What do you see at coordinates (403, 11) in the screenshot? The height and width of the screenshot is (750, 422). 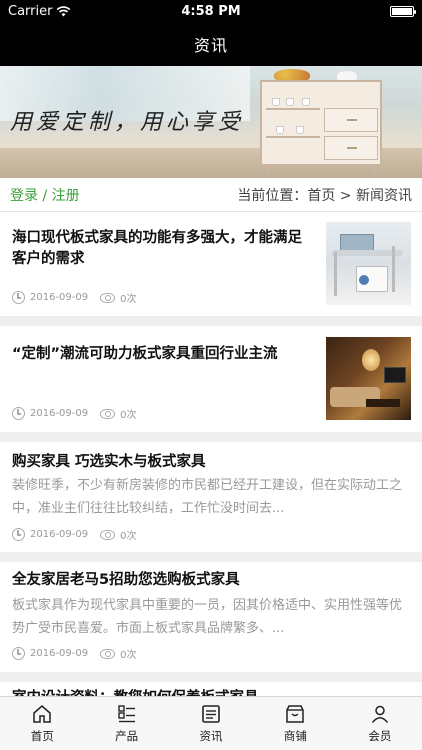 I see `battery-icon` at bounding box center [403, 11].